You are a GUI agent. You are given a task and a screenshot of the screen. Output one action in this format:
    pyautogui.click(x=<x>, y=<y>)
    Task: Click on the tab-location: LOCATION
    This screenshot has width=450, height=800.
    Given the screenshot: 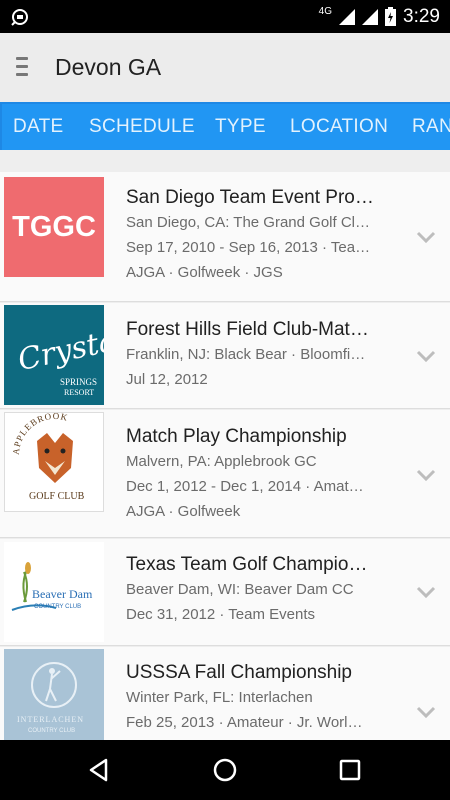 What is the action you would take?
    pyautogui.click(x=339, y=127)
    